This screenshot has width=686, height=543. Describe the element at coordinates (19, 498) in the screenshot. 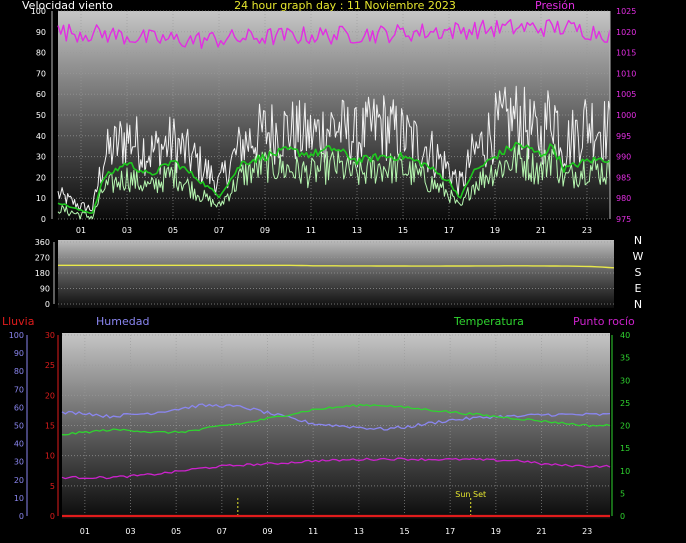

I see `humidity-tick-label: 10` at that location.